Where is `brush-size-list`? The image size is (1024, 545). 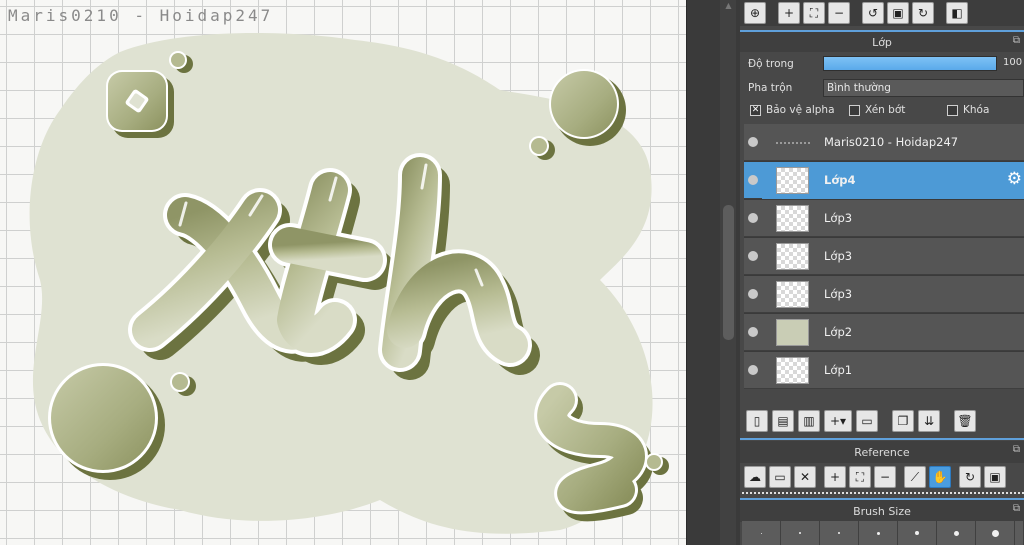 brush-size-list is located at coordinates (883, 533).